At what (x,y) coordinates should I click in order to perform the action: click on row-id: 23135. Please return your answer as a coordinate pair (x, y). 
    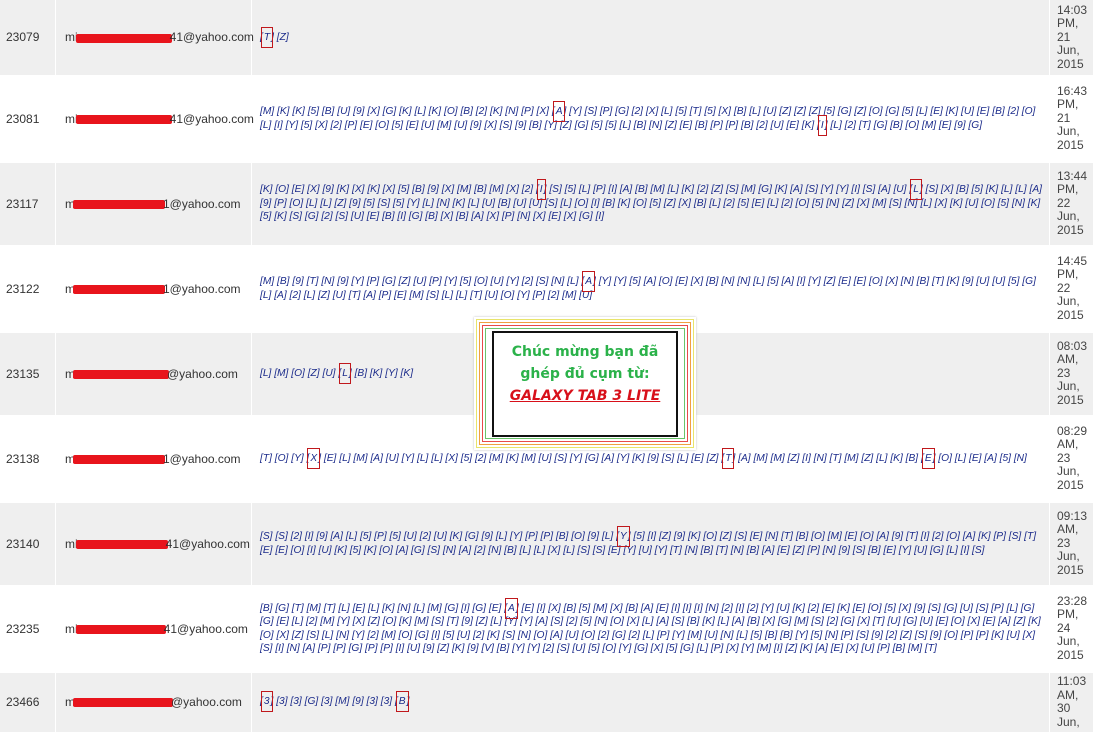
    Looking at the image, I should click on (28, 373).